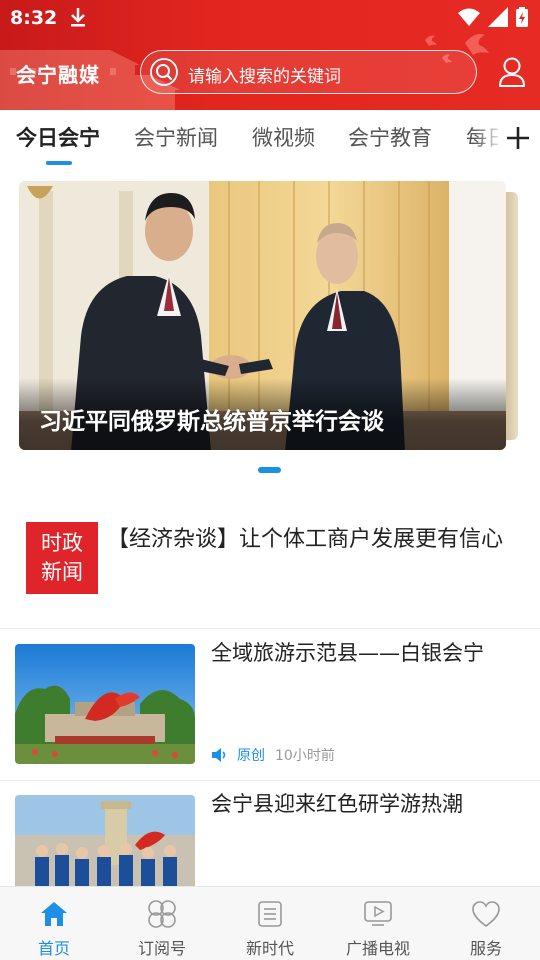 Image resolution: width=540 pixels, height=960 pixels. Describe the element at coordinates (485, 948) in the screenshot. I see `nav-label-services: 服务` at that location.